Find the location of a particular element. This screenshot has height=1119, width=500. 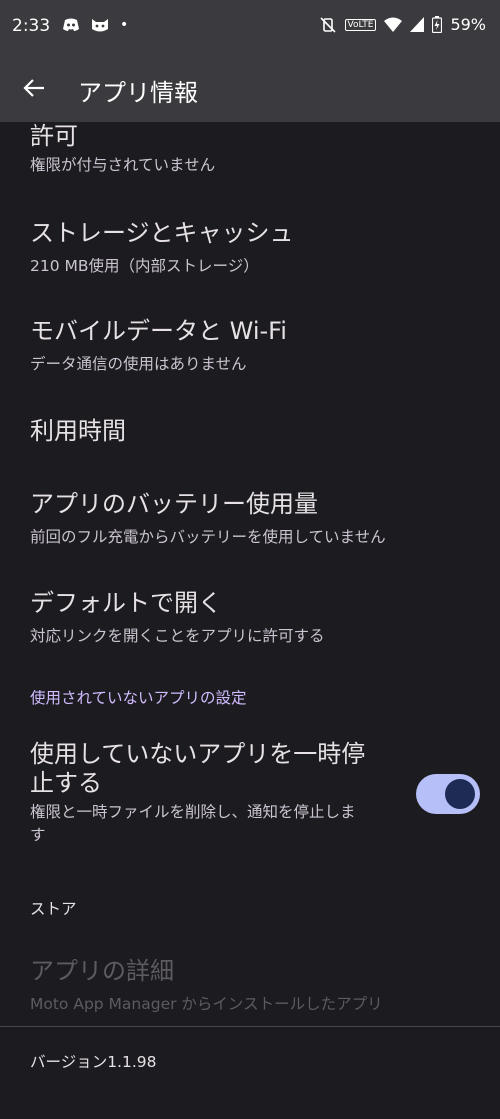

pause-unused-app-toggle is located at coordinates (448, 794).